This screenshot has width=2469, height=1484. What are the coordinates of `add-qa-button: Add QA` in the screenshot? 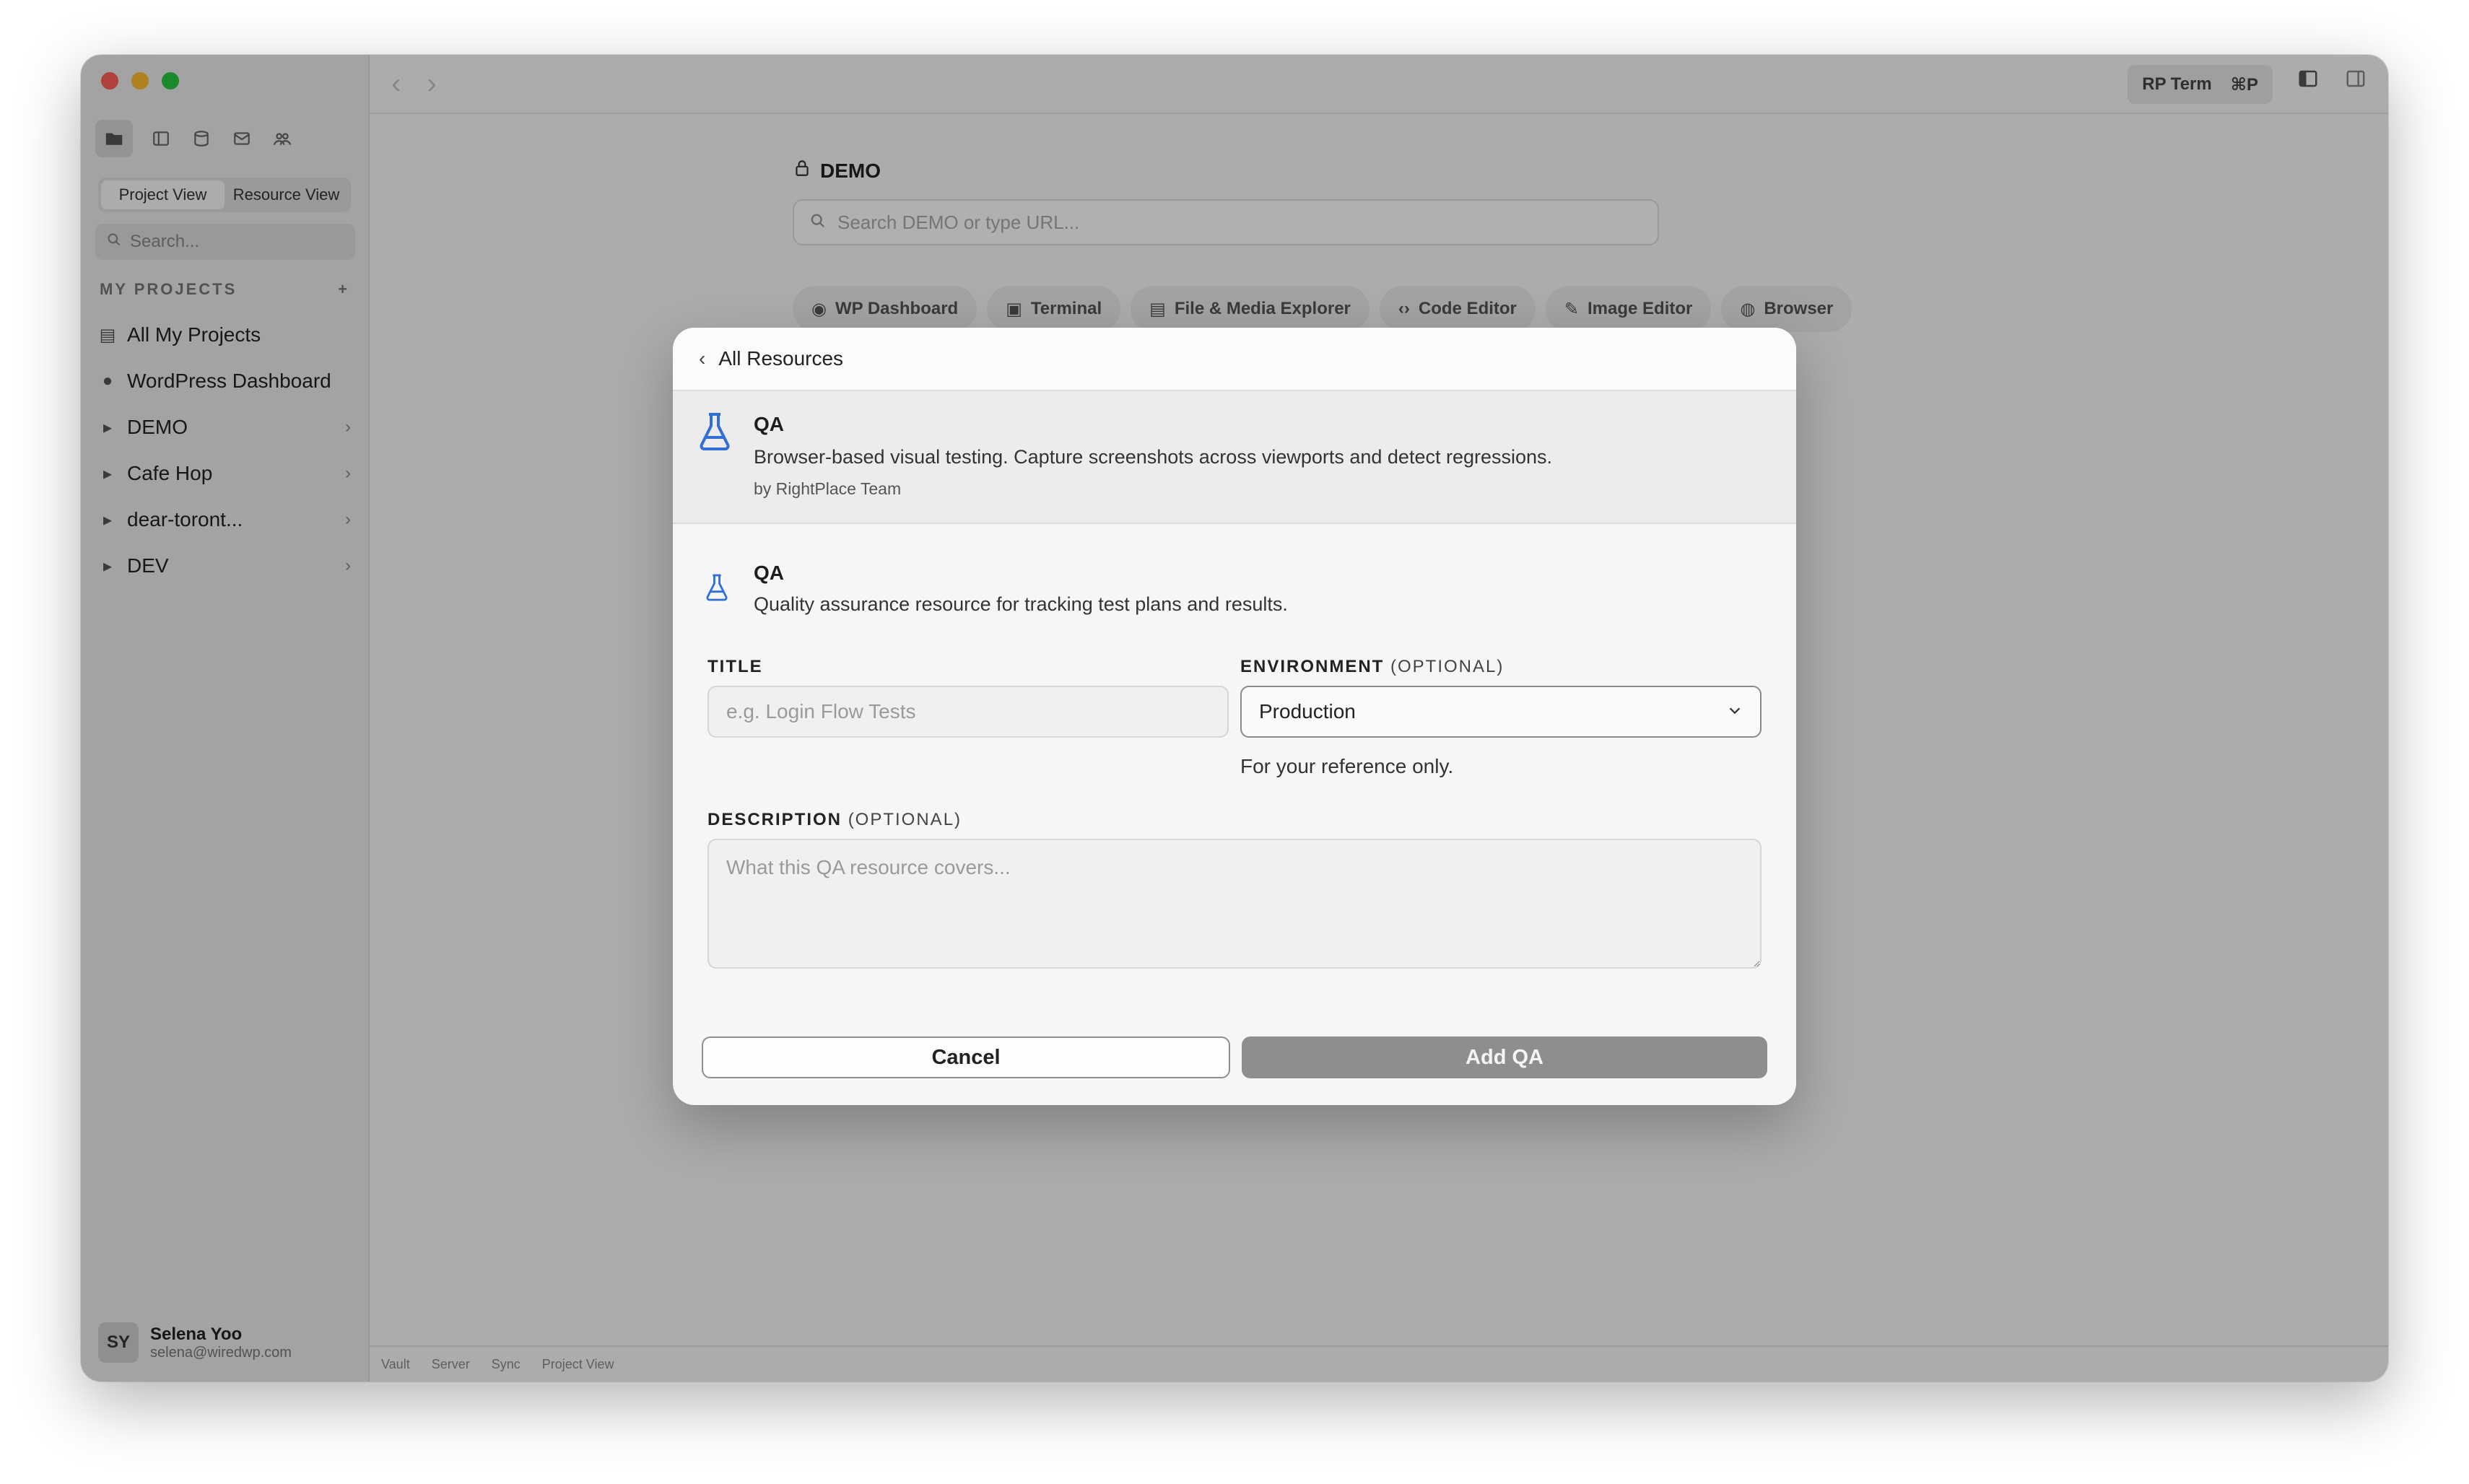 It's located at (1505, 1057).